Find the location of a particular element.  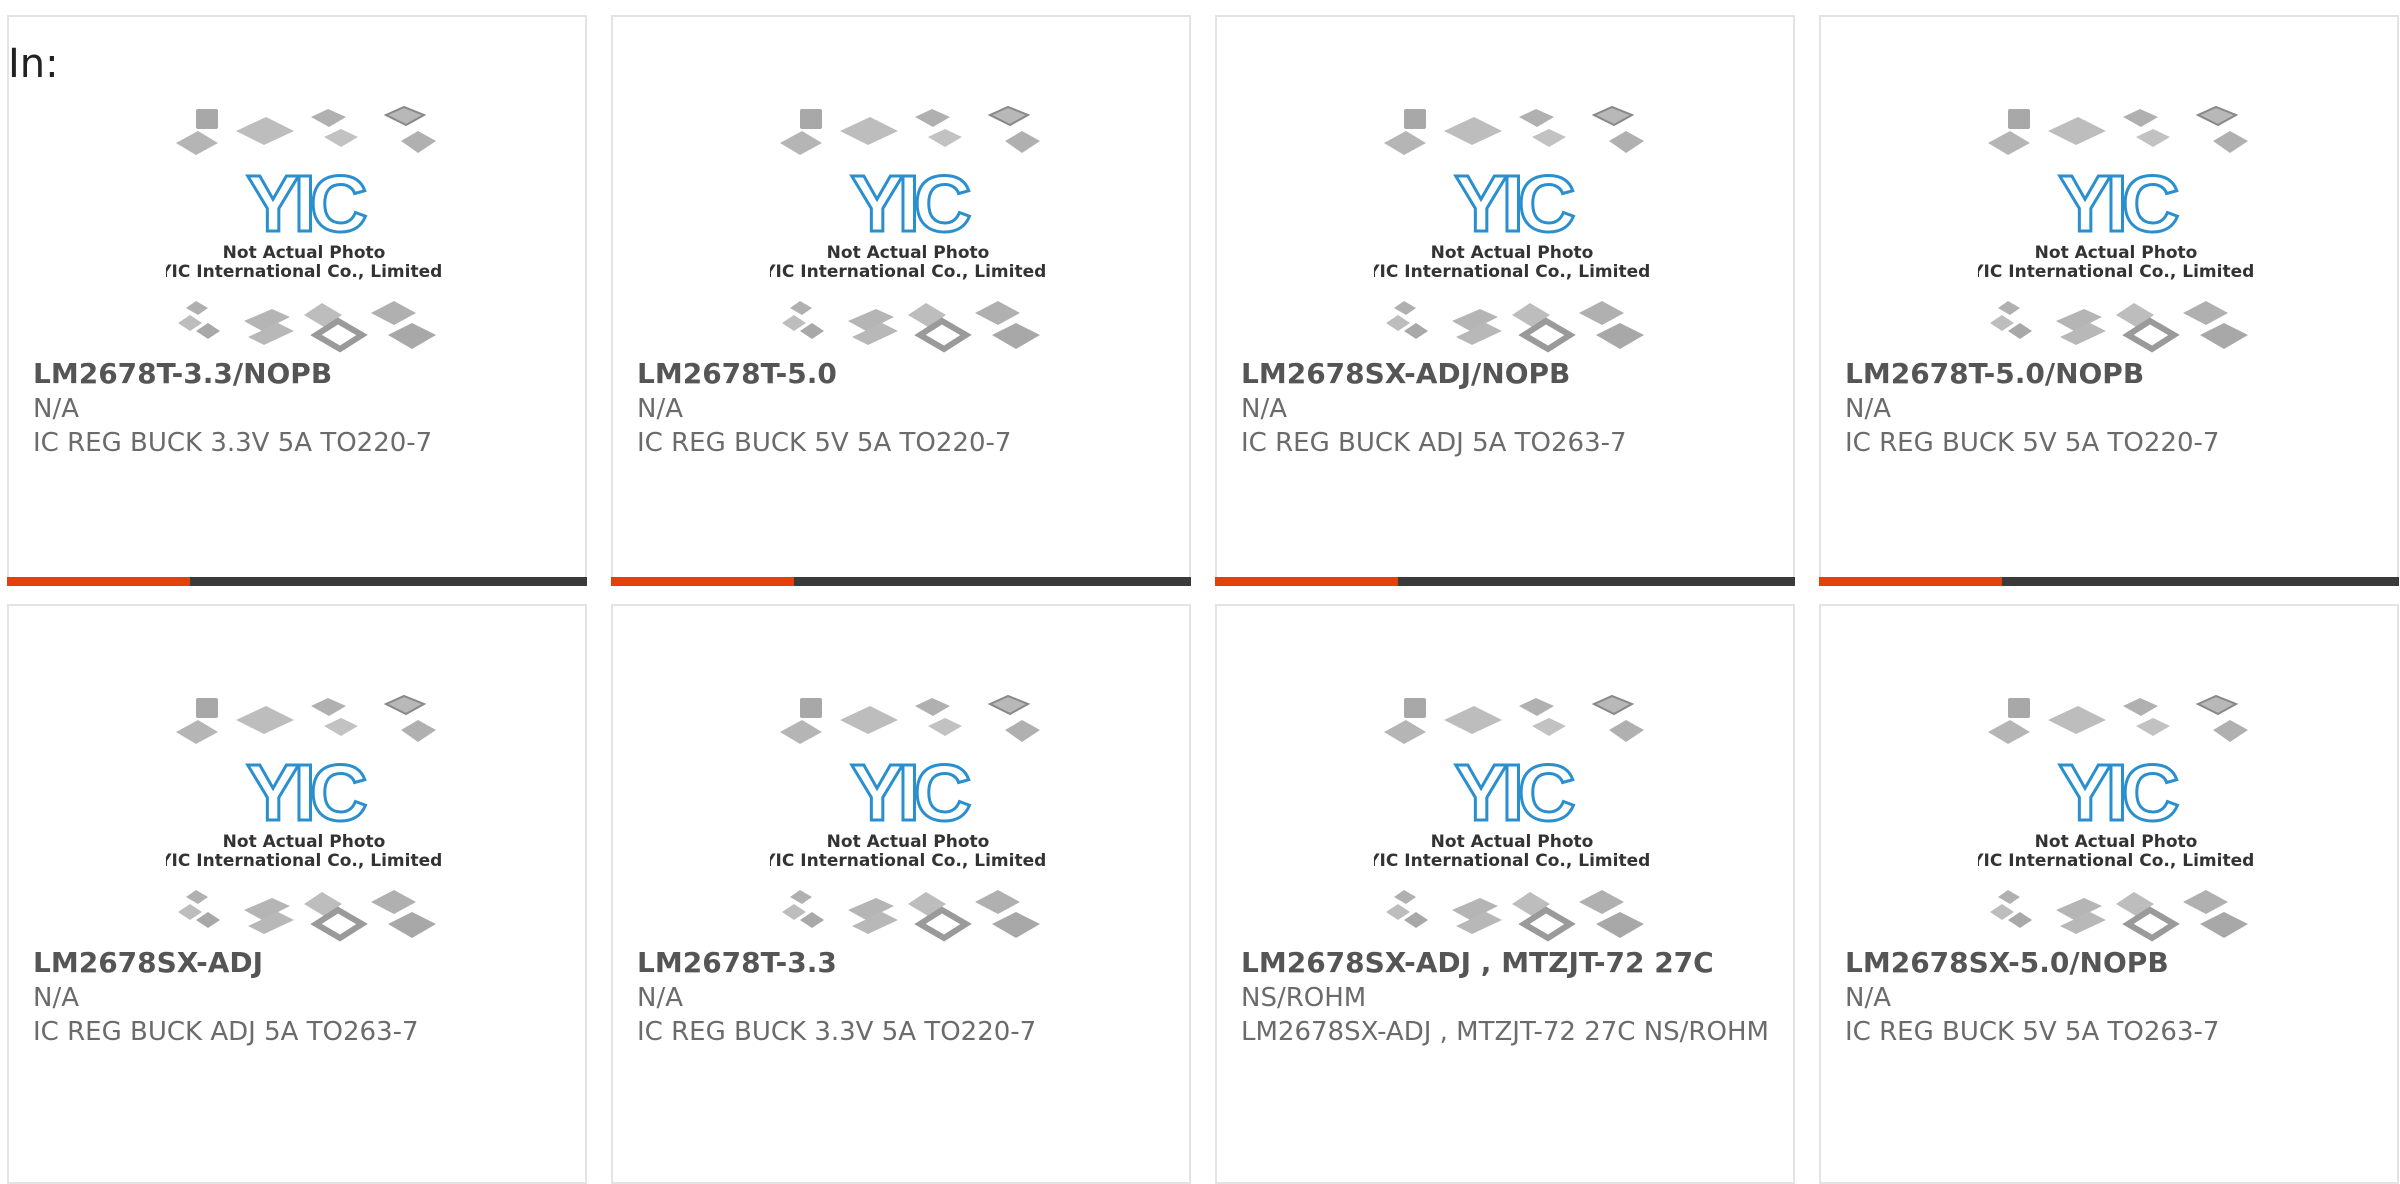

part-number: LM2678T-3.3/NOPB is located at coordinates (304, 374).